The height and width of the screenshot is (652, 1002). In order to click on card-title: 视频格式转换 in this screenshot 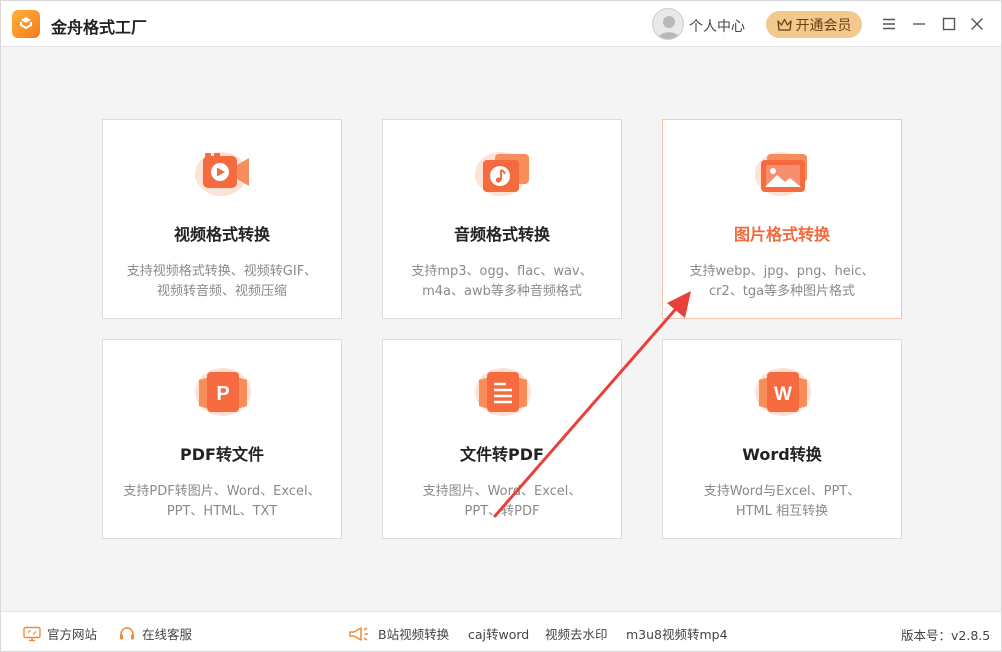, I will do `click(221, 234)`.